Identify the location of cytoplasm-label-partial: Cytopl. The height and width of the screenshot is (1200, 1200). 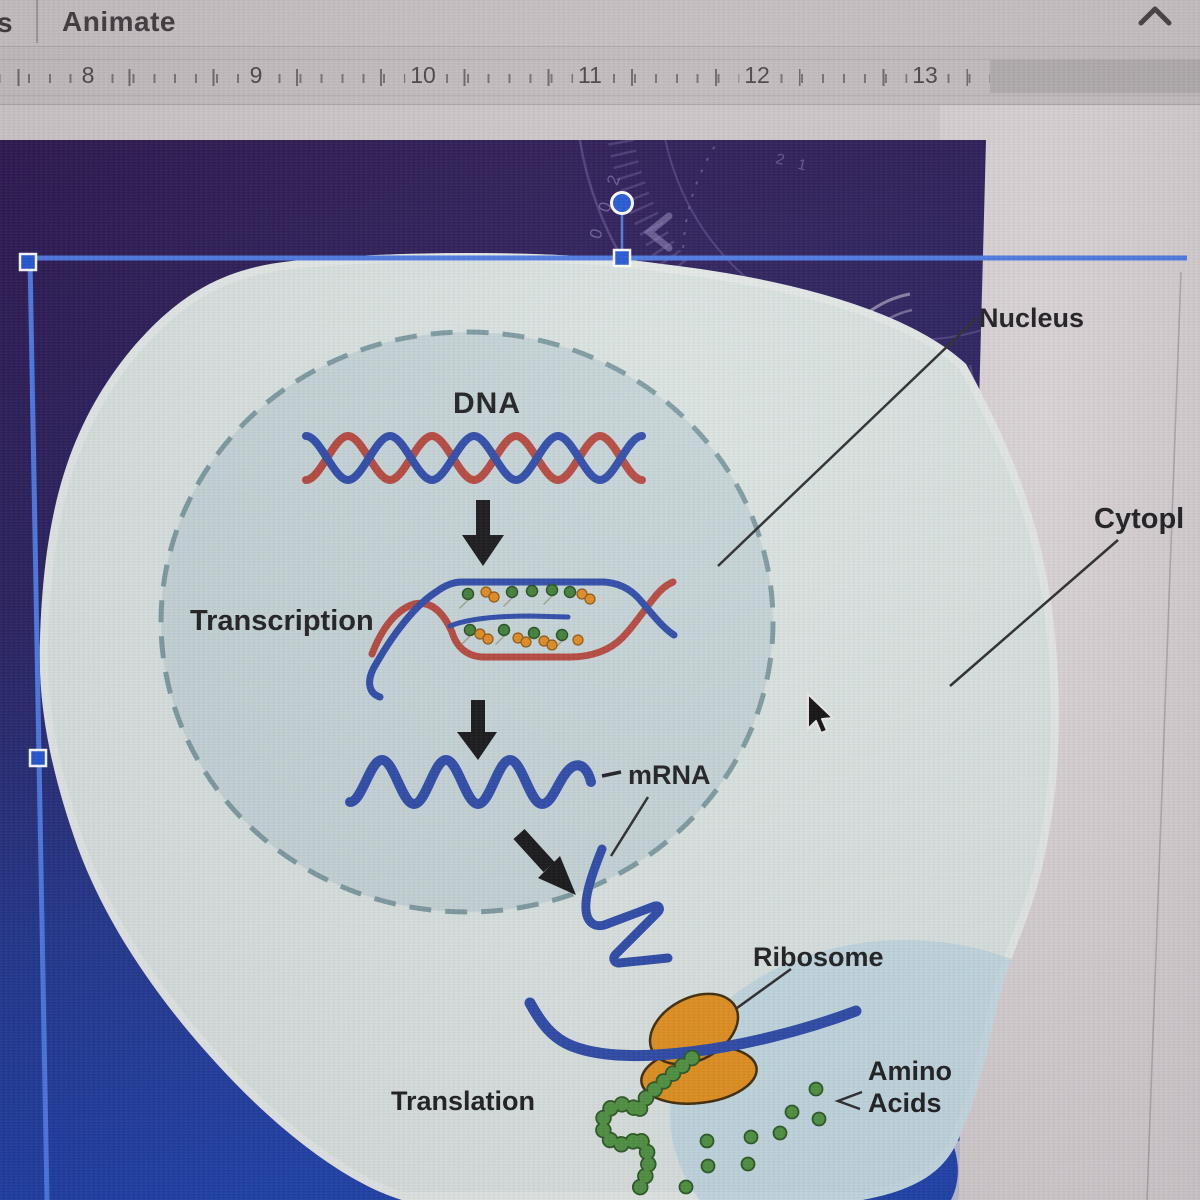
(1139, 519).